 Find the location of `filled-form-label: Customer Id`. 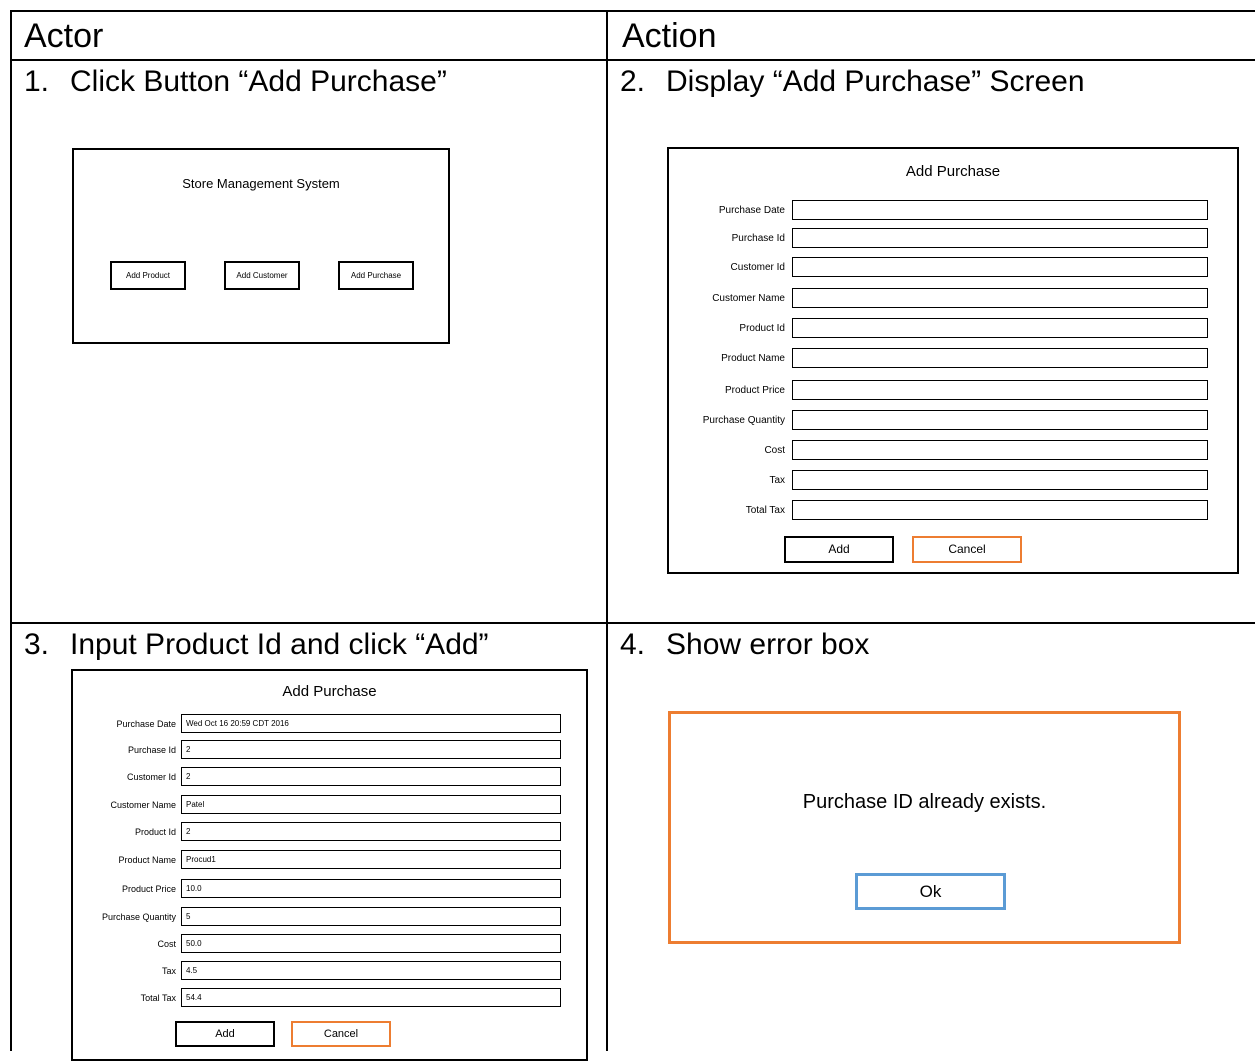

filled-form-label: Customer Id is located at coordinates (151, 777).